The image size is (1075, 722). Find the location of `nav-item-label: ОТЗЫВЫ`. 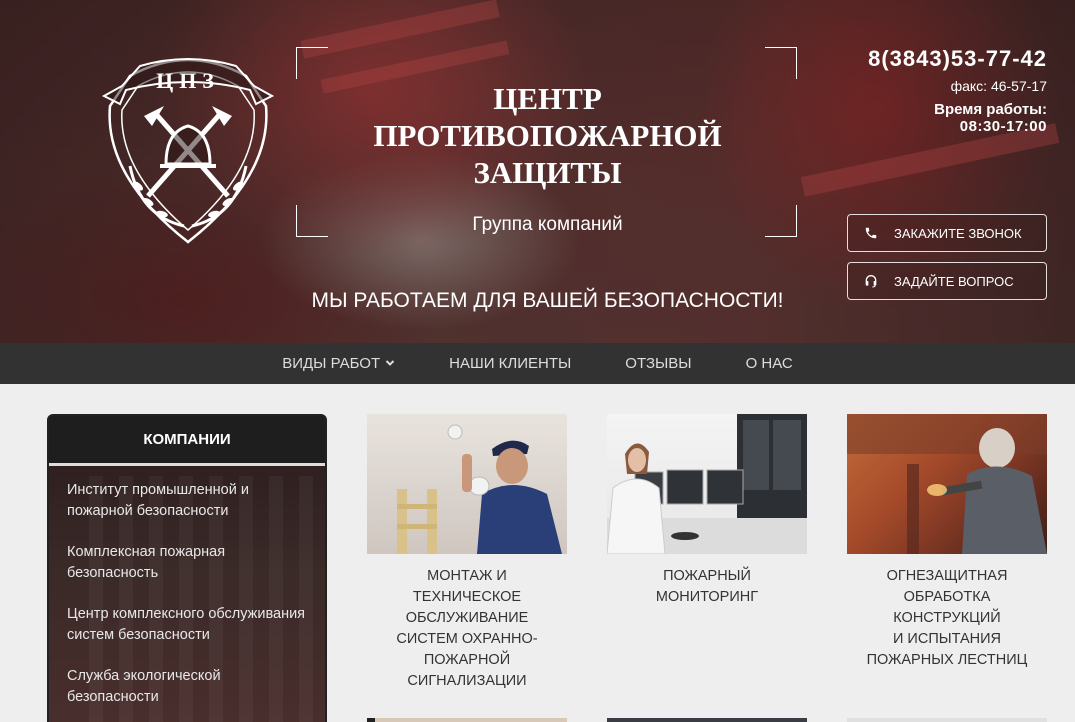

nav-item-label: ОТЗЫВЫ is located at coordinates (658, 363).